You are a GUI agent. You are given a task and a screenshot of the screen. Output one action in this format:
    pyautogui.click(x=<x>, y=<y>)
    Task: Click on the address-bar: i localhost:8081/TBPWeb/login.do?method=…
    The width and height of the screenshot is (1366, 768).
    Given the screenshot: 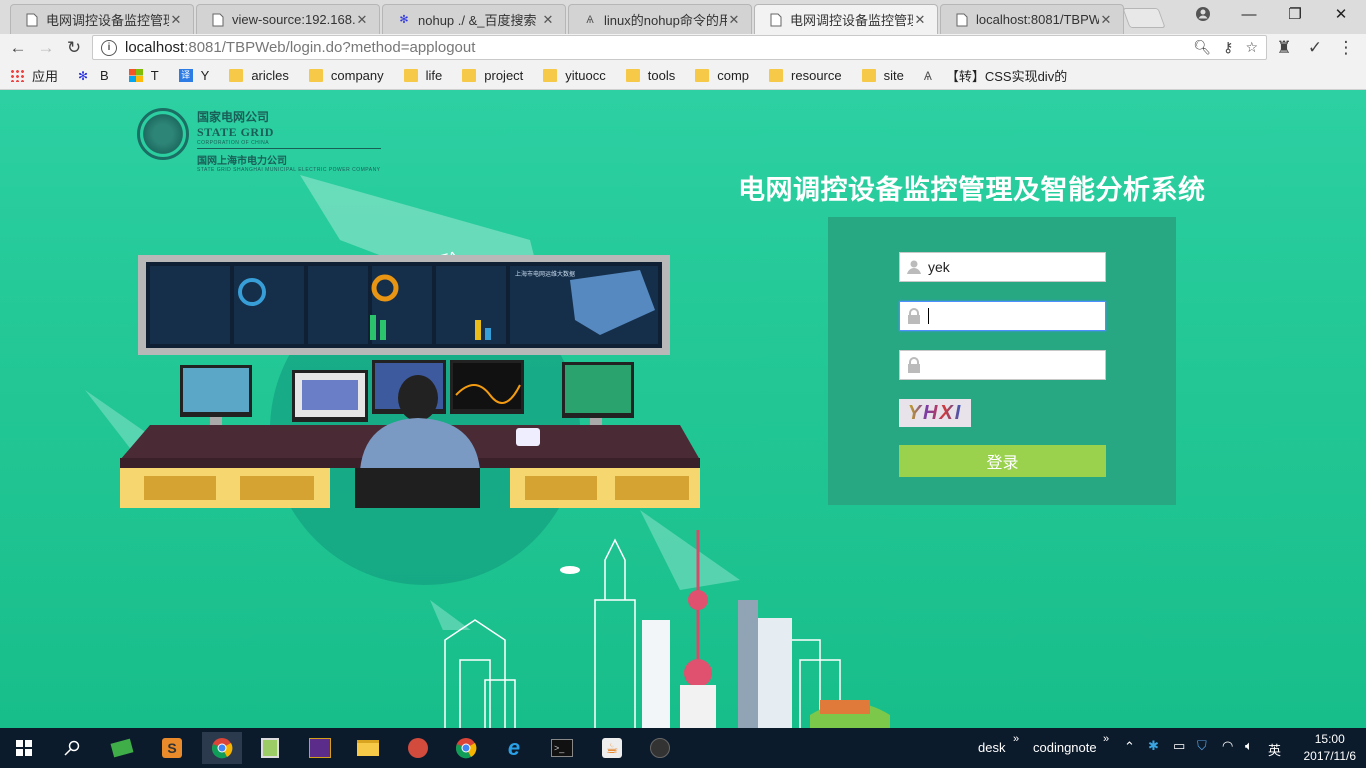 What is the action you would take?
    pyautogui.click(x=679, y=47)
    